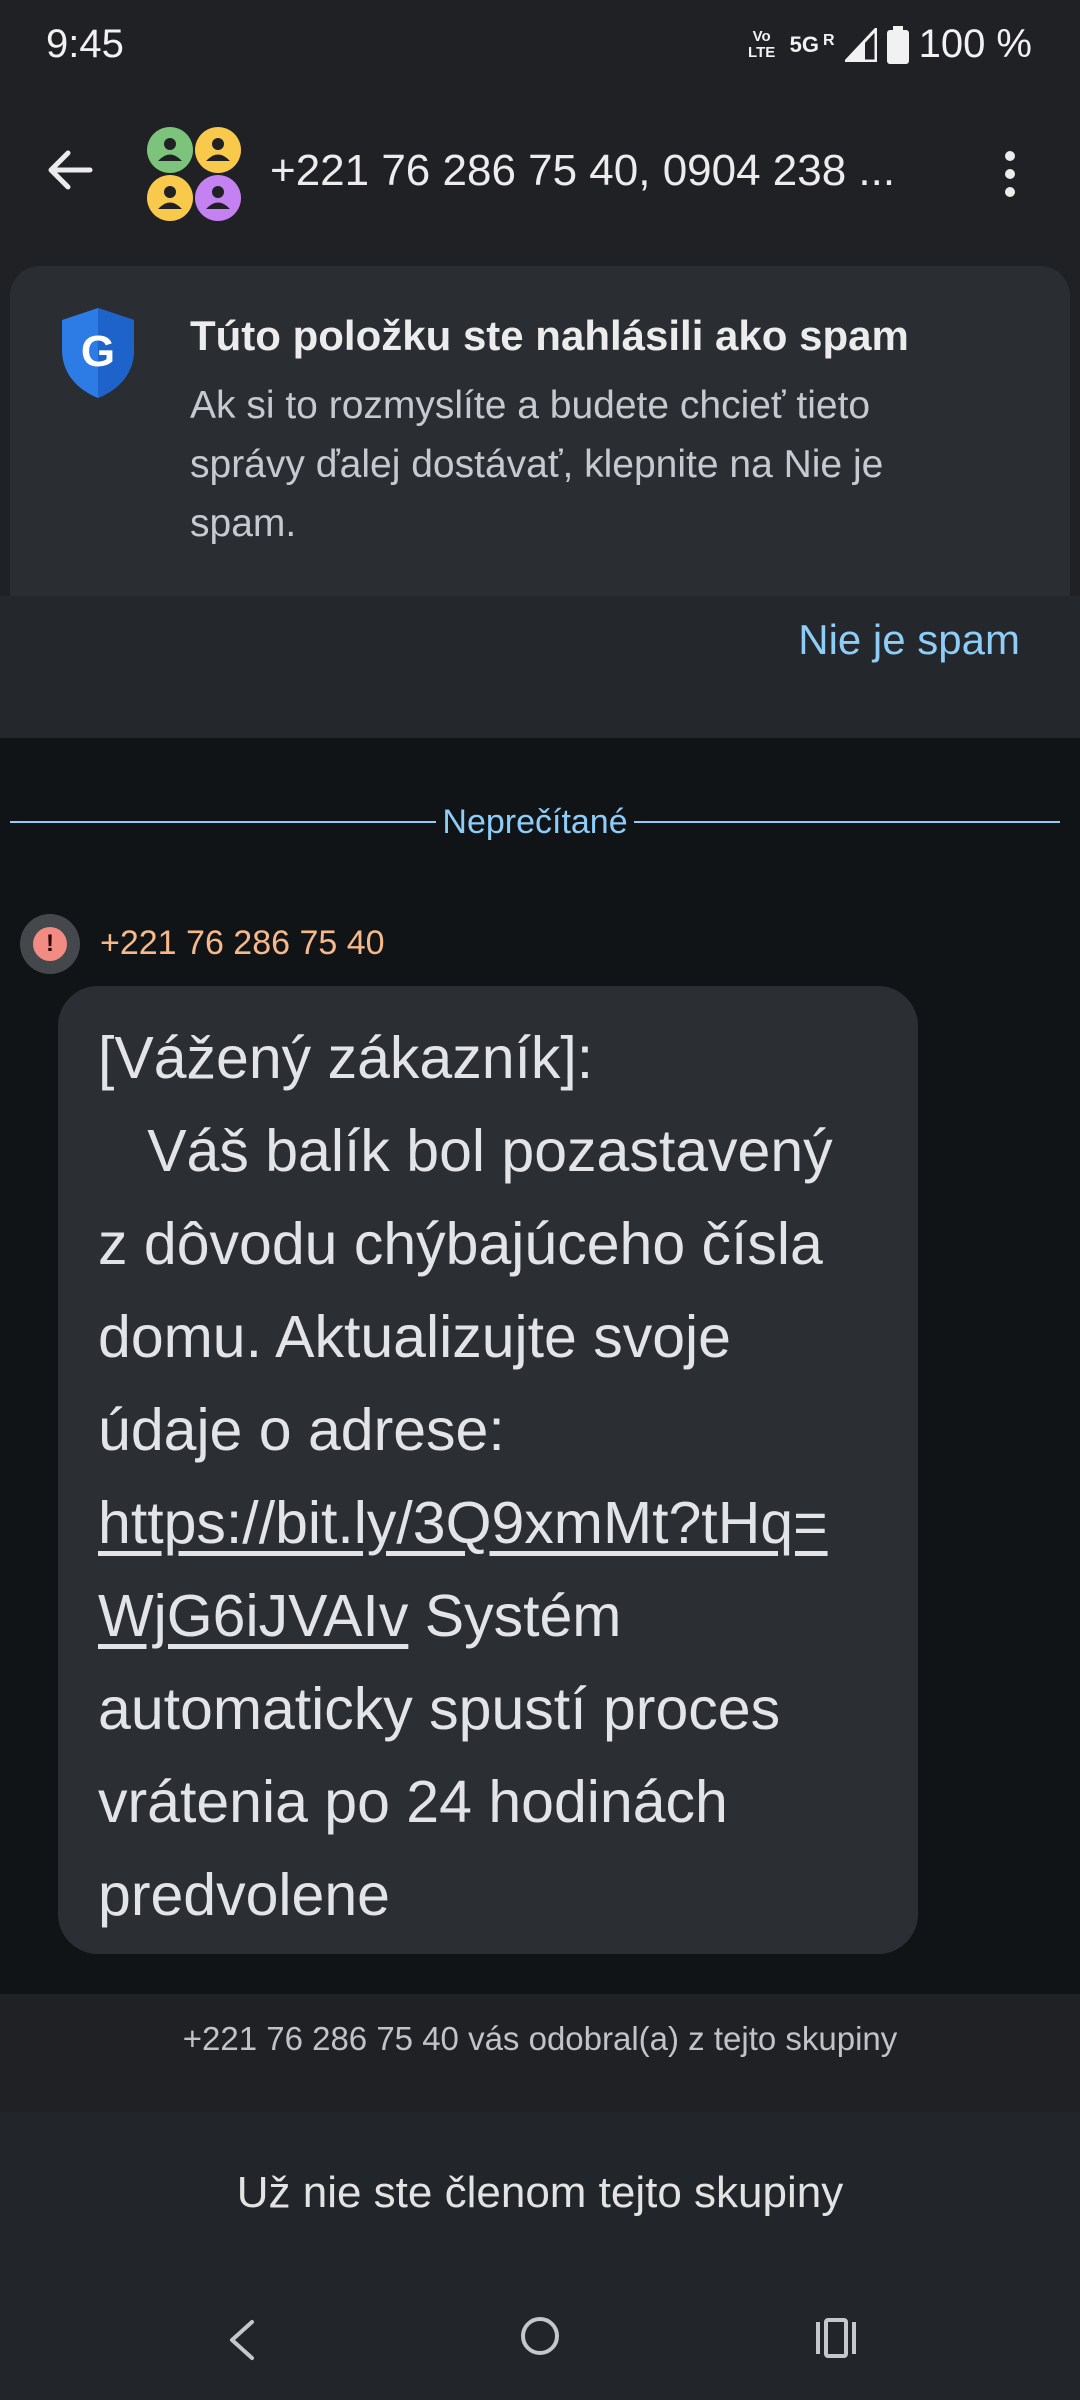 This screenshot has height=2400, width=1080. I want to click on sender-name: +221 76 286 75 40, so click(242, 943).